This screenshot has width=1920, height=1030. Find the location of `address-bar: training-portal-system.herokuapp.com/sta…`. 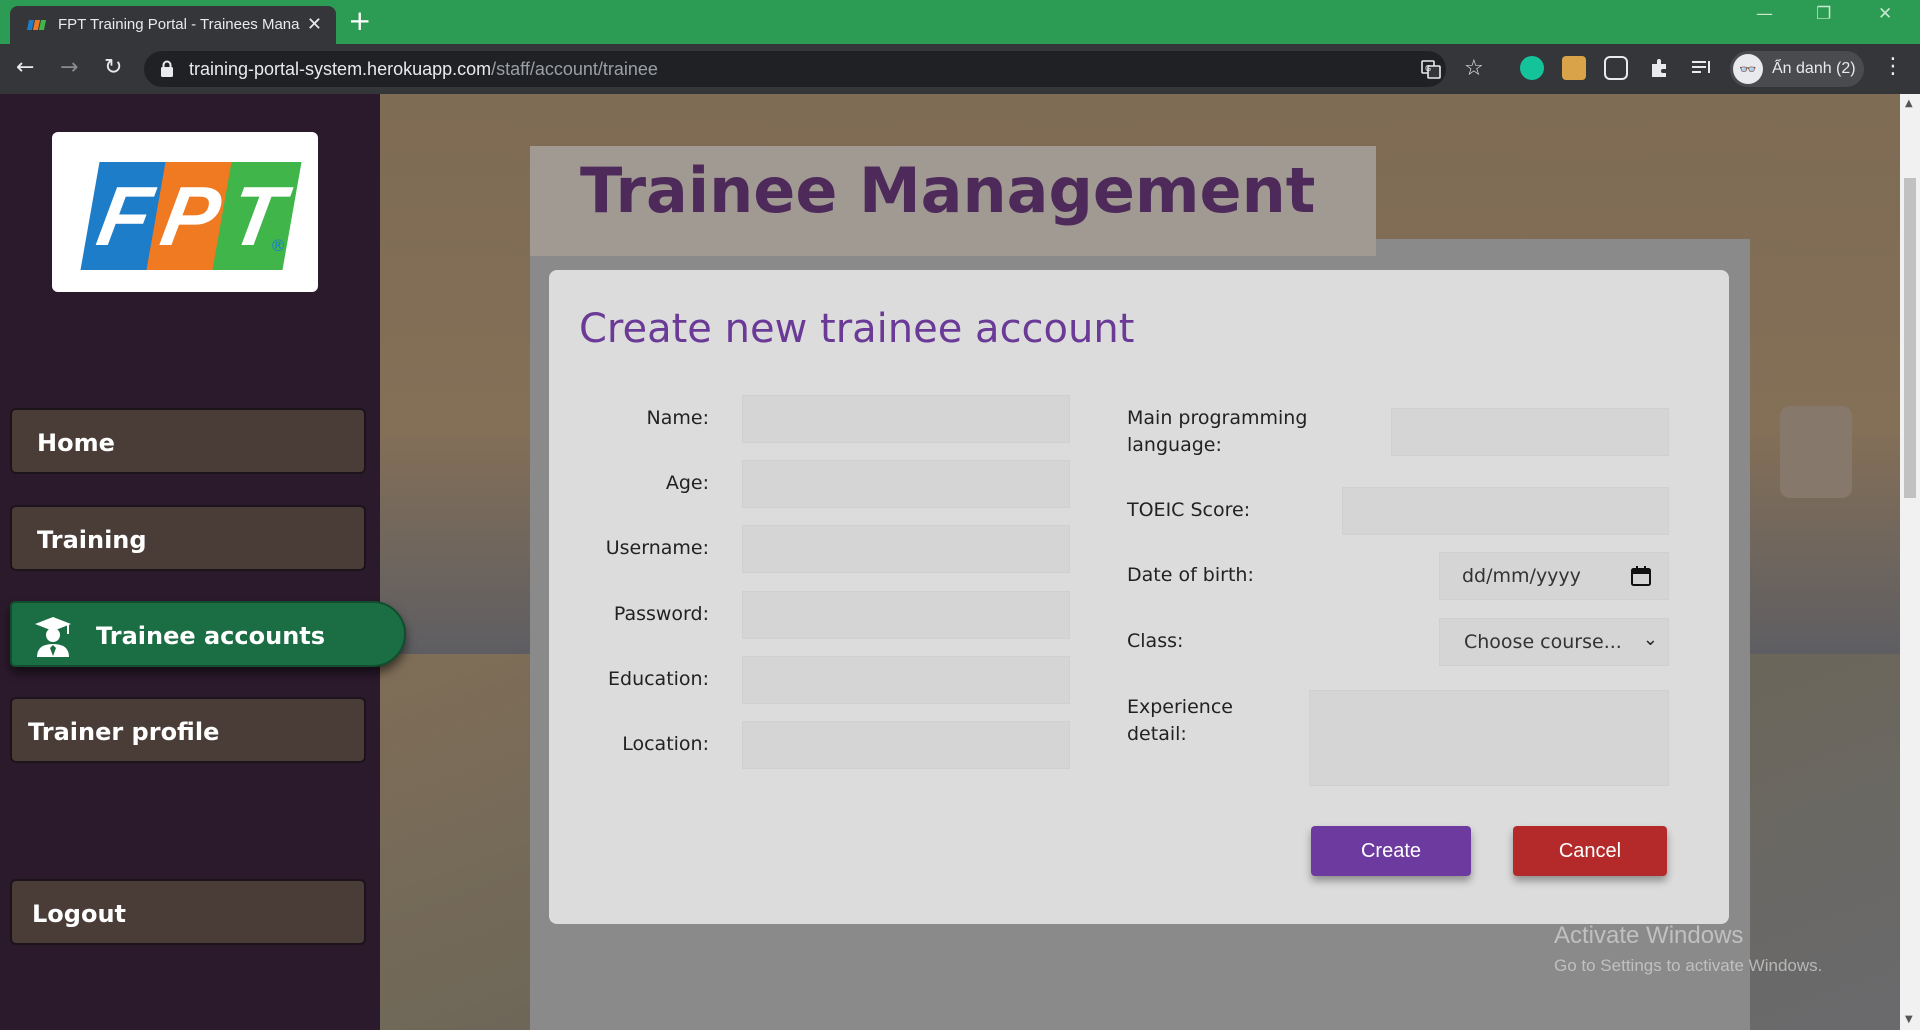

address-bar: training-portal-system.herokuapp.com/sta… is located at coordinates (814, 69).